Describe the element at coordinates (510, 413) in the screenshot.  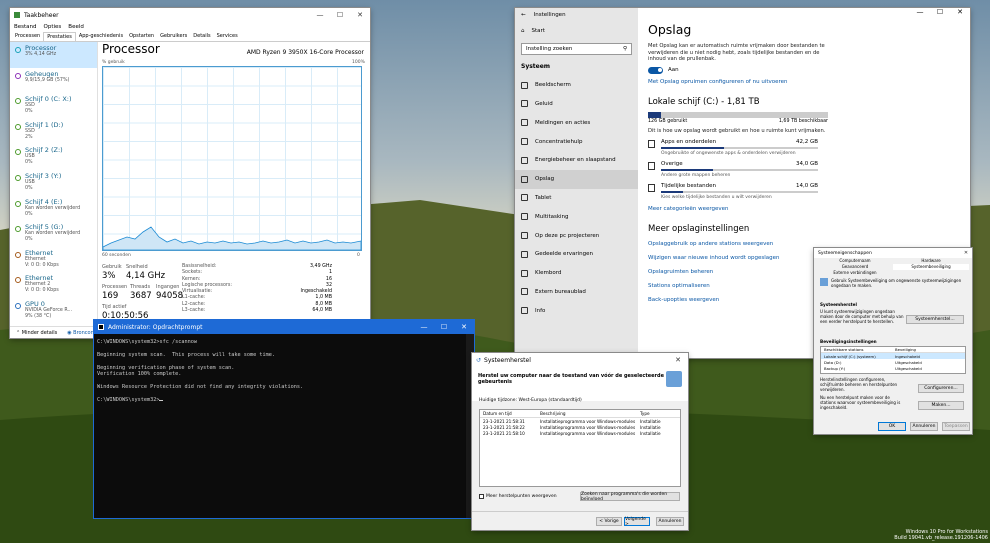
I see `col-date: Datum en tijd` at that location.